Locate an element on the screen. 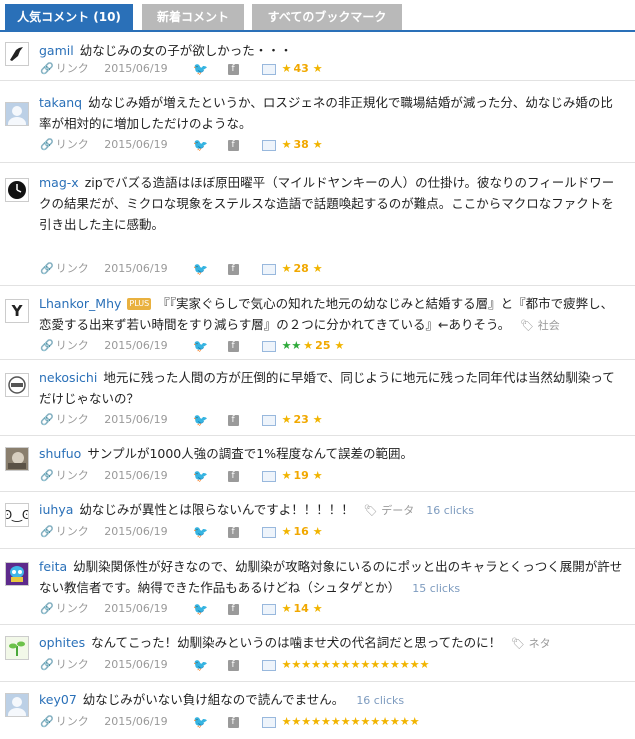 The height and width of the screenshot is (739, 635). comment-text: なんてこった！幼馴染みというのは噛ませ犬の代名詞だと思ってたのに！ is located at coordinates (296, 642).